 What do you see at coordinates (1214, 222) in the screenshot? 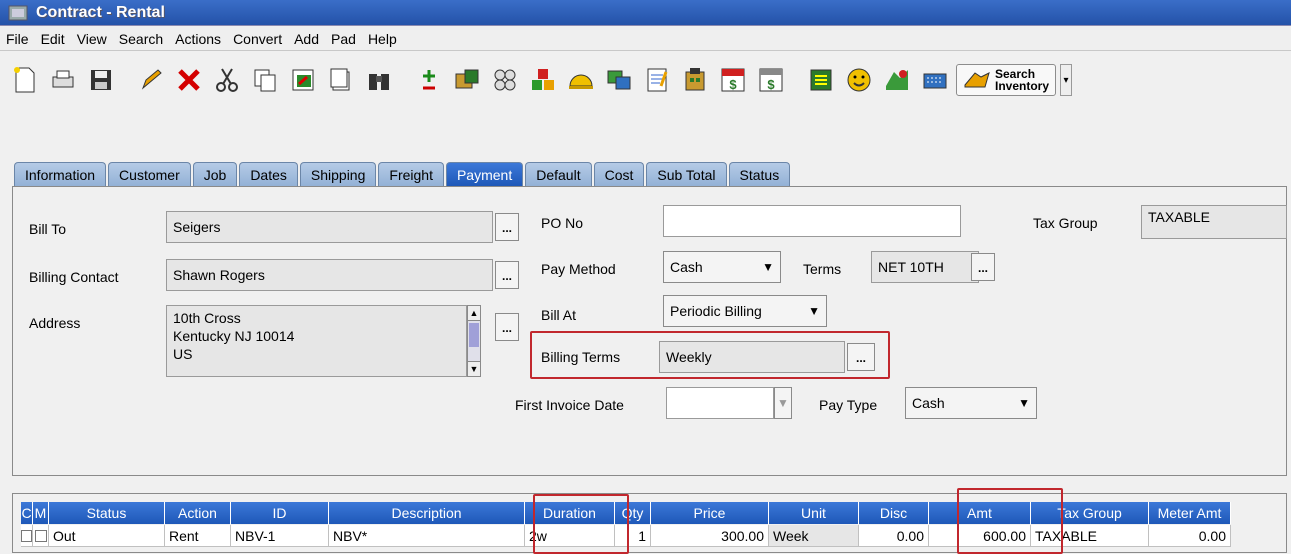
I see `tax-group-field: TAXABLE` at bounding box center [1214, 222].